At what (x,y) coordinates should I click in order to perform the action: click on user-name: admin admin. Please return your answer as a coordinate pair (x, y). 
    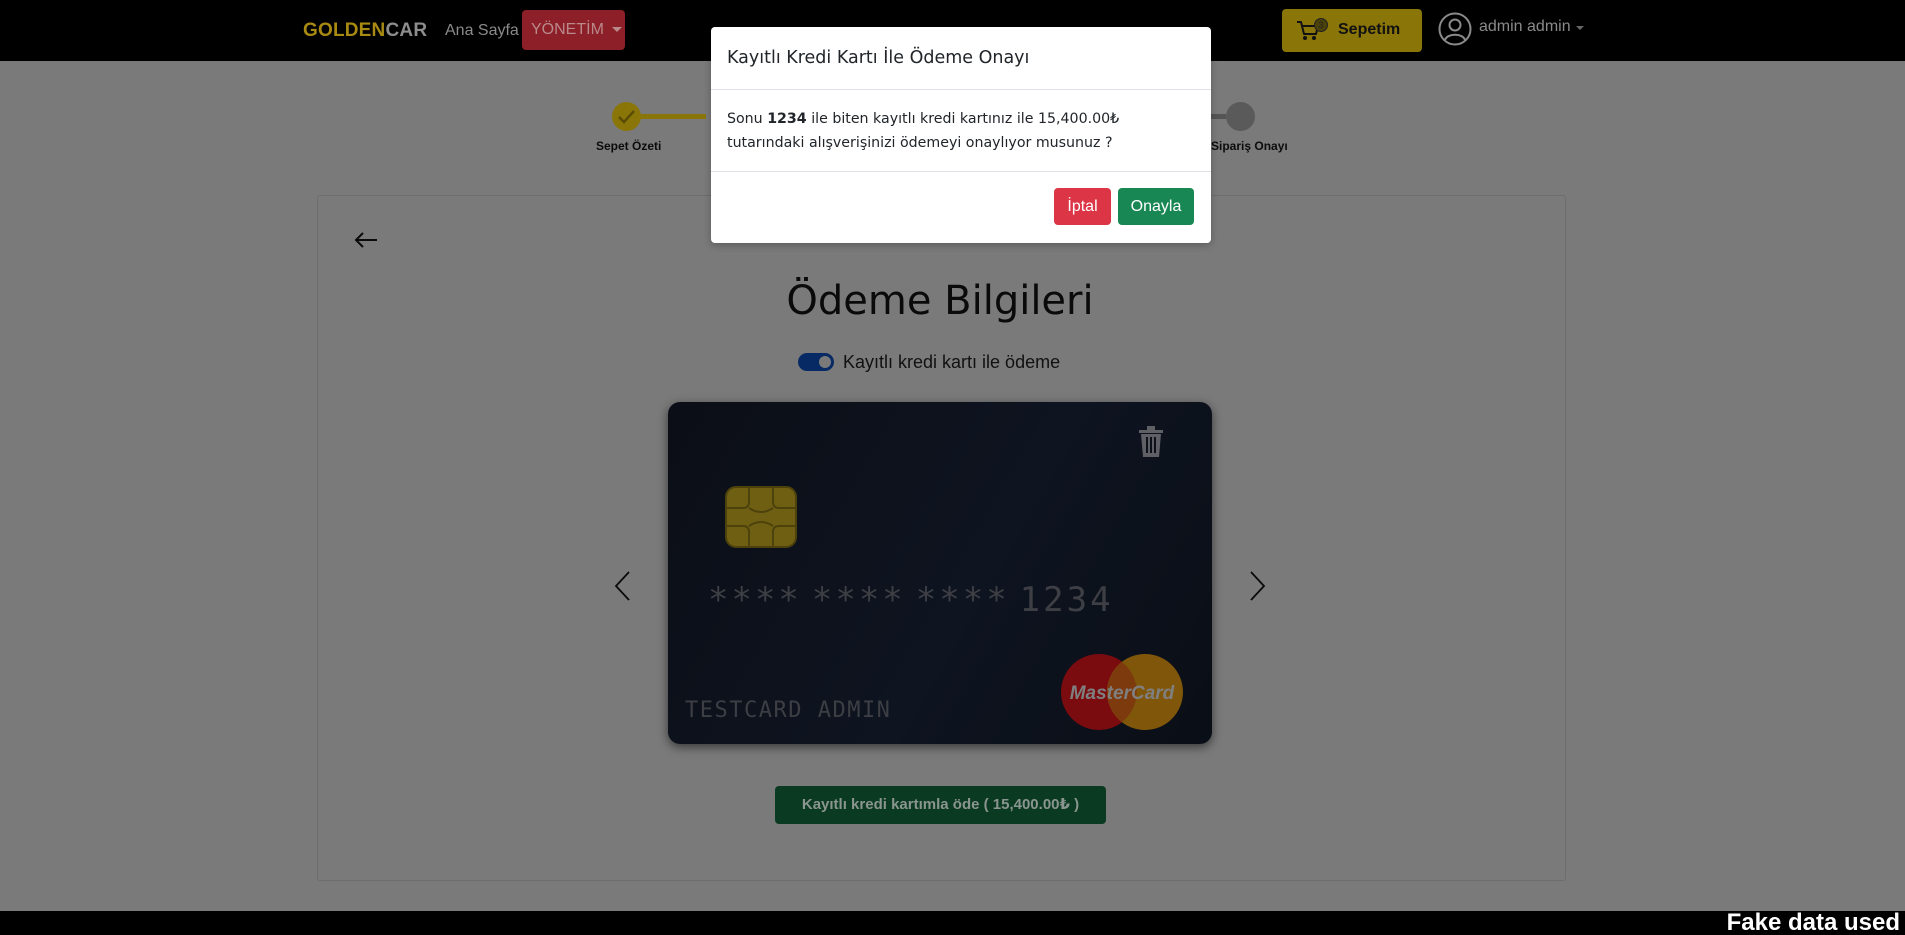
    Looking at the image, I should click on (1525, 26).